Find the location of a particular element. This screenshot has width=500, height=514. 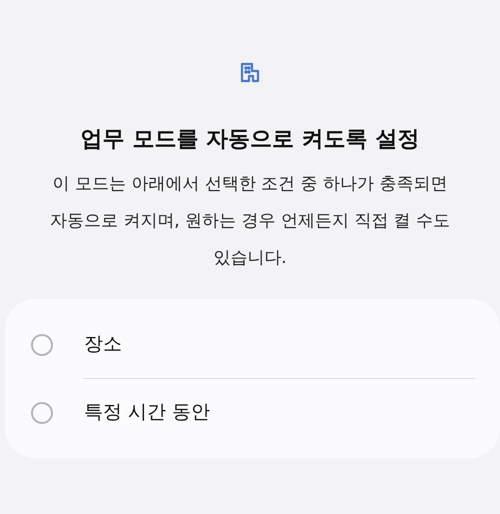

radio-option: 장소 is located at coordinates (252, 344).